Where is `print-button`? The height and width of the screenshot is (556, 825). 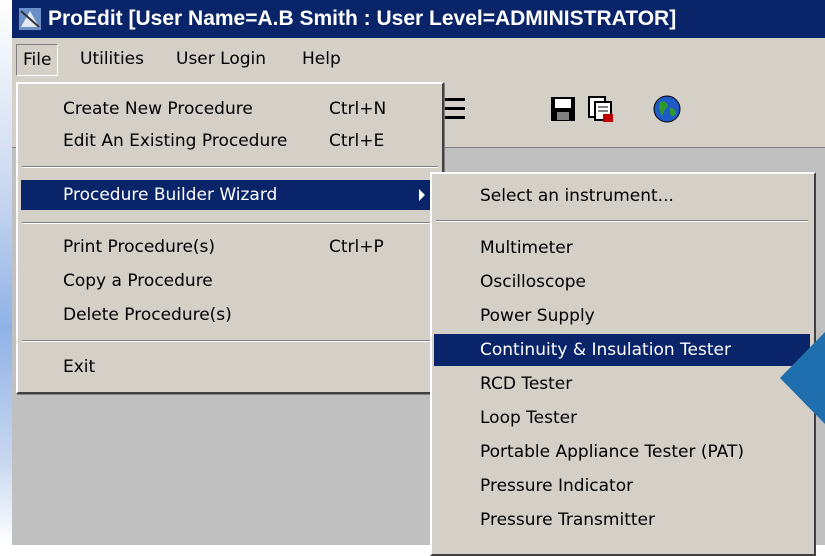 print-button is located at coordinates (601, 111).